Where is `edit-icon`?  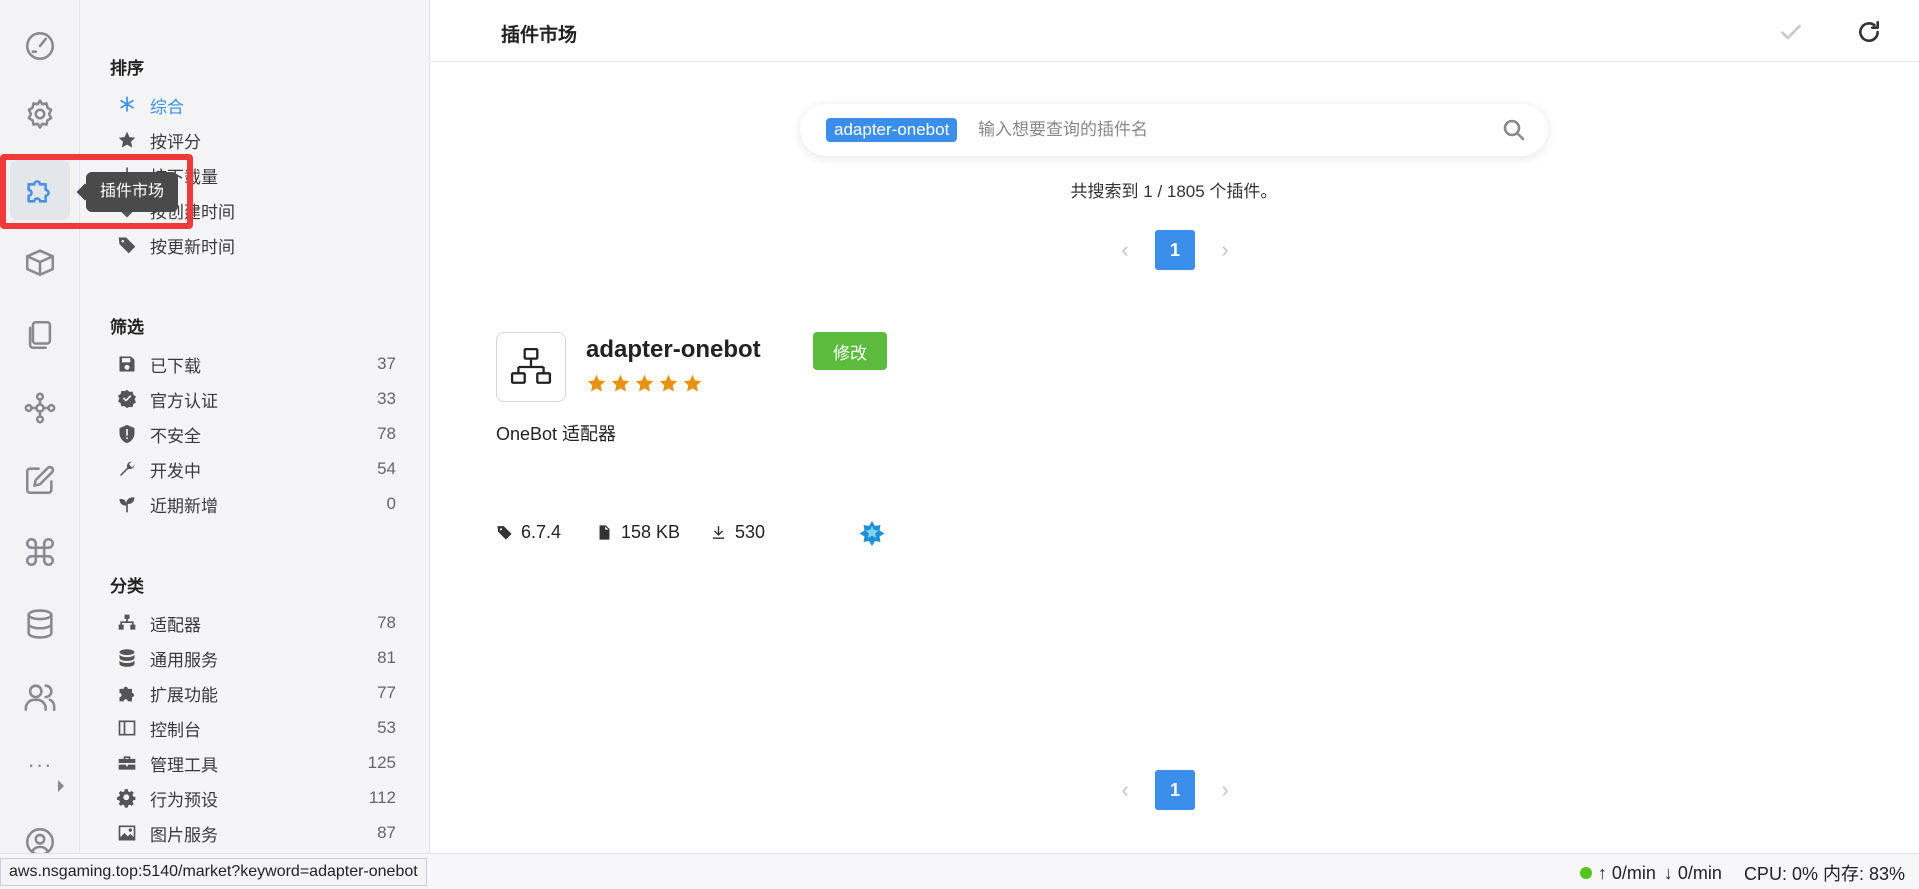
edit-icon is located at coordinates (40, 480).